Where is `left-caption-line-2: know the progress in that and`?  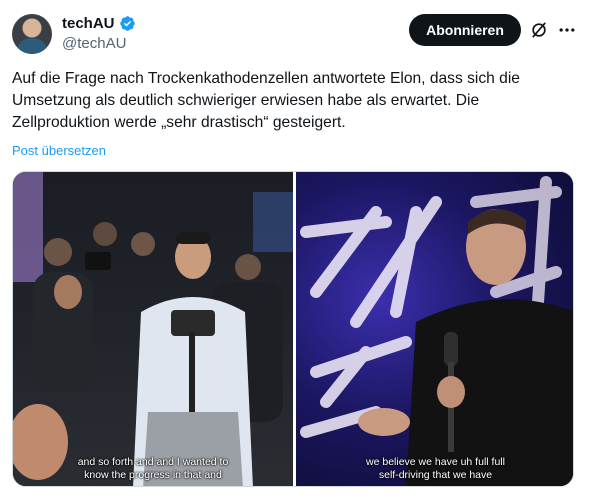
left-caption-line-2: know the progress in that and is located at coordinates (153, 475).